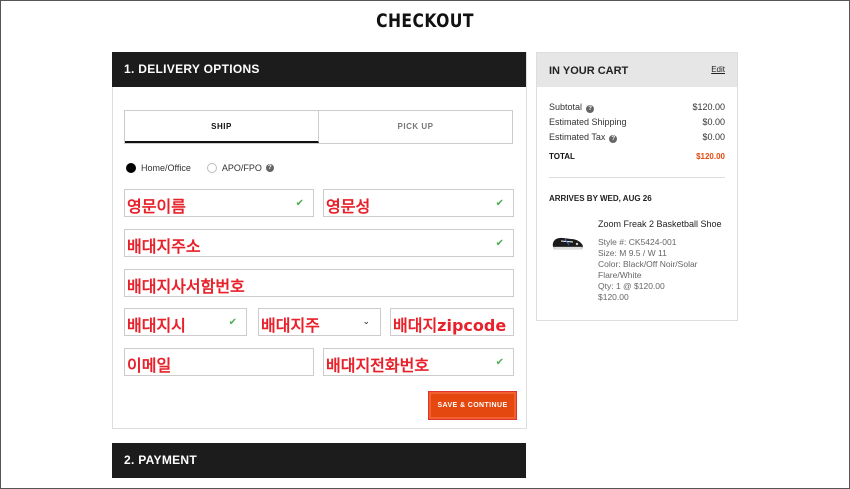 This screenshot has height=489, width=850. Describe the element at coordinates (637, 177) in the screenshot. I see `cart-divider` at that location.